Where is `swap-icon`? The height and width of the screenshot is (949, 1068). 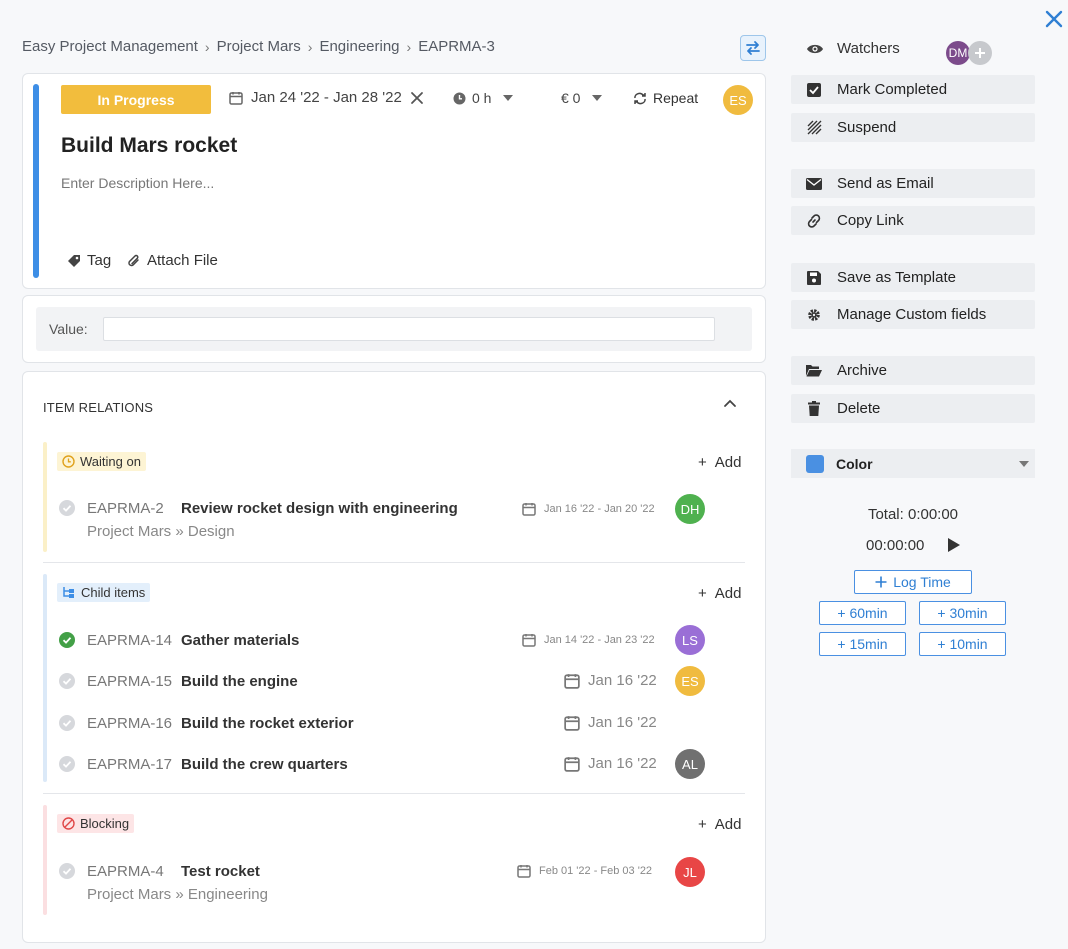 swap-icon is located at coordinates (753, 48).